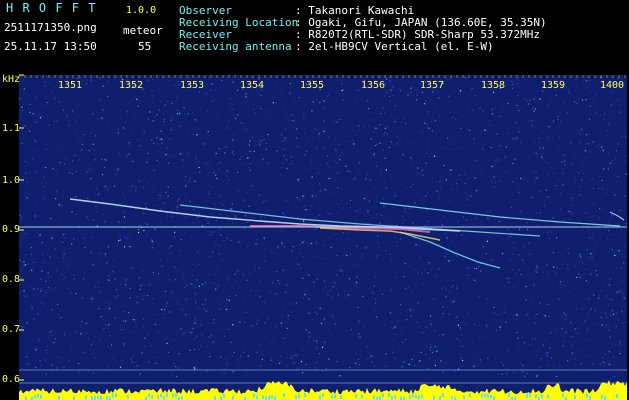 The height and width of the screenshot is (400, 629). Describe the element at coordinates (252, 85) in the screenshot. I see `x-tick-label: 1354` at that location.